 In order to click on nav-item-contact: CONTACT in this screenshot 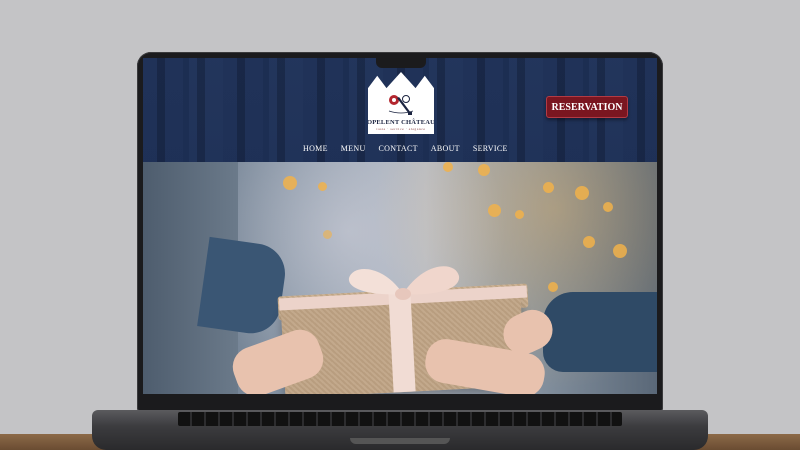, I will do `click(398, 148)`.